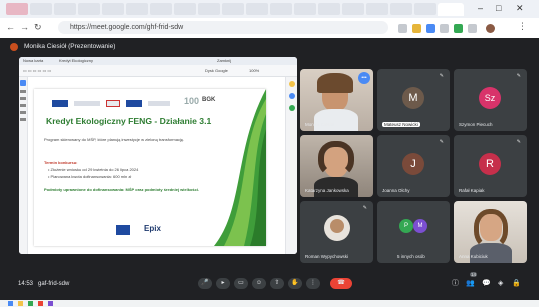  I want to click on people-icon: 👥, so click(470, 284).